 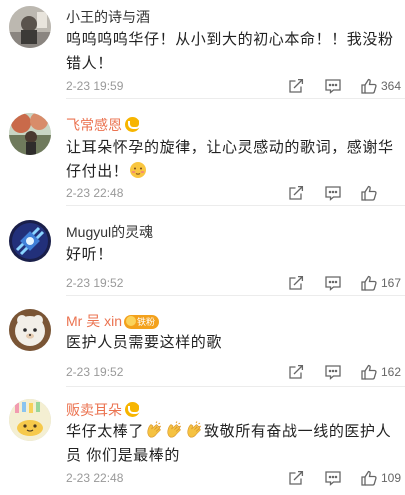 What do you see at coordinates (109, 232) in the screenshot?
I see `comment-username: Mugyul的灵魂` at bounding box center [109, 232].